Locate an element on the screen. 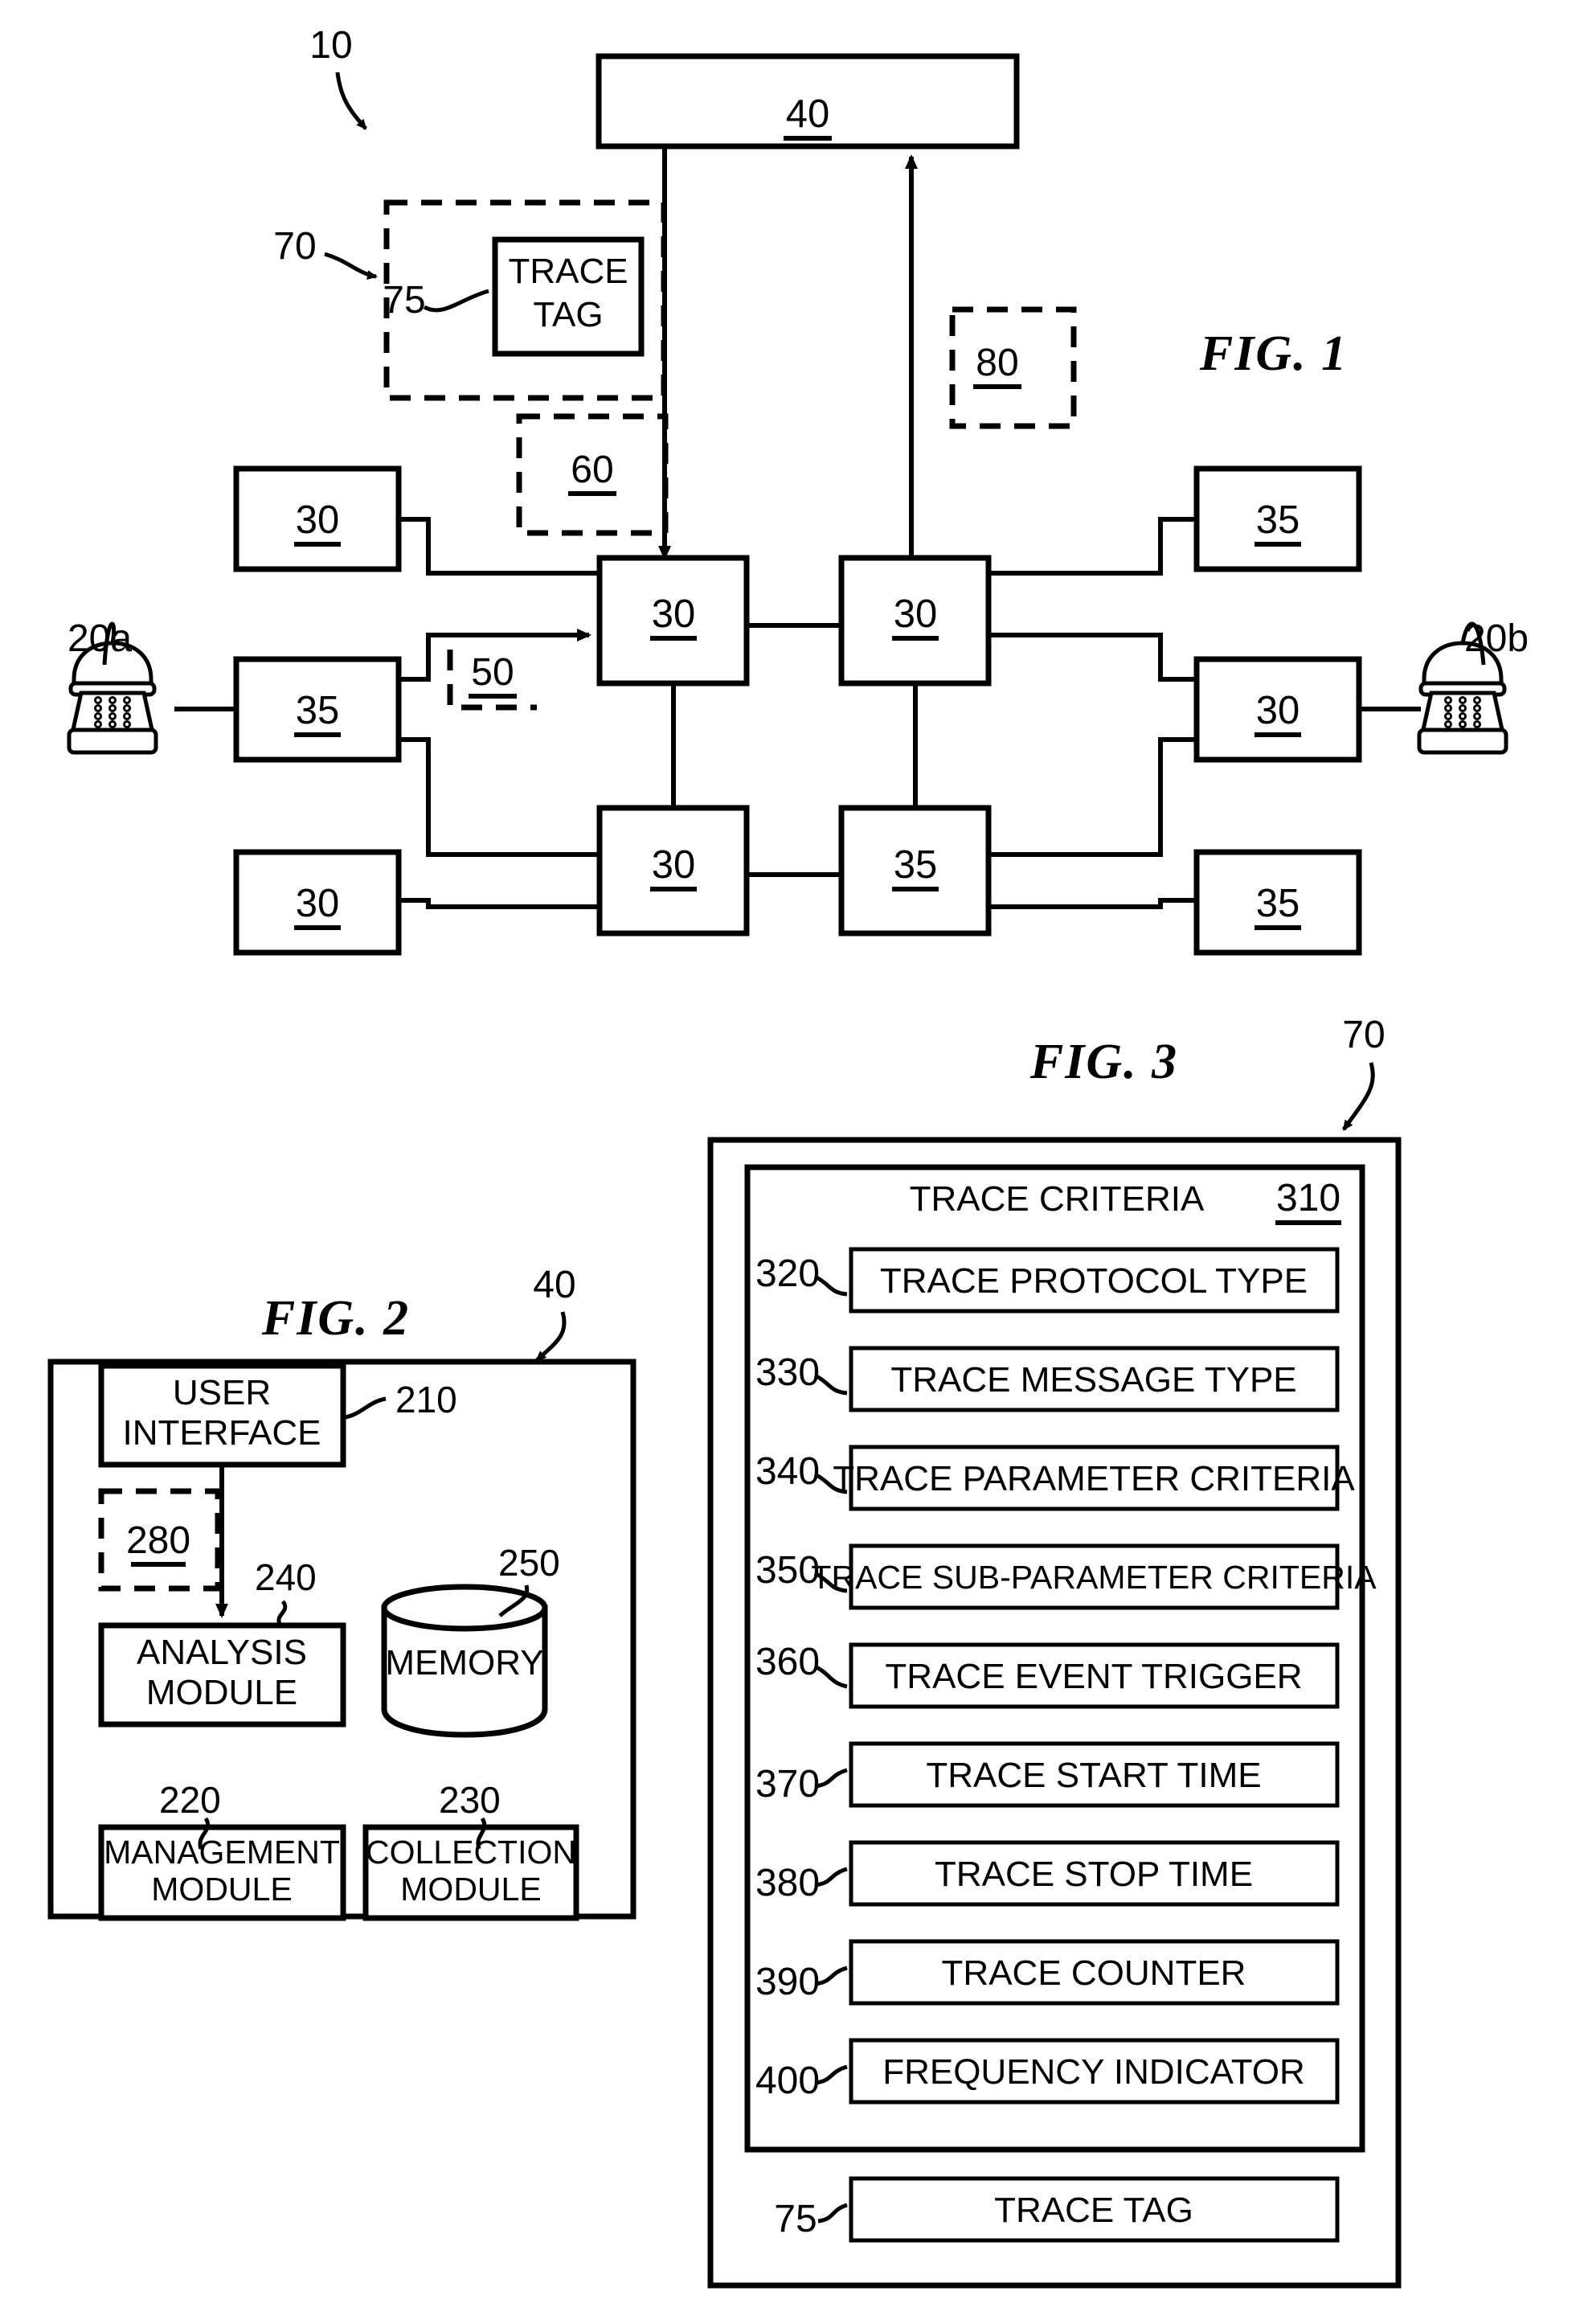 This screenshot has width=1584, height=2324. fig3-criteria-ref-370: 370 is located at coordinates (787, 1784).